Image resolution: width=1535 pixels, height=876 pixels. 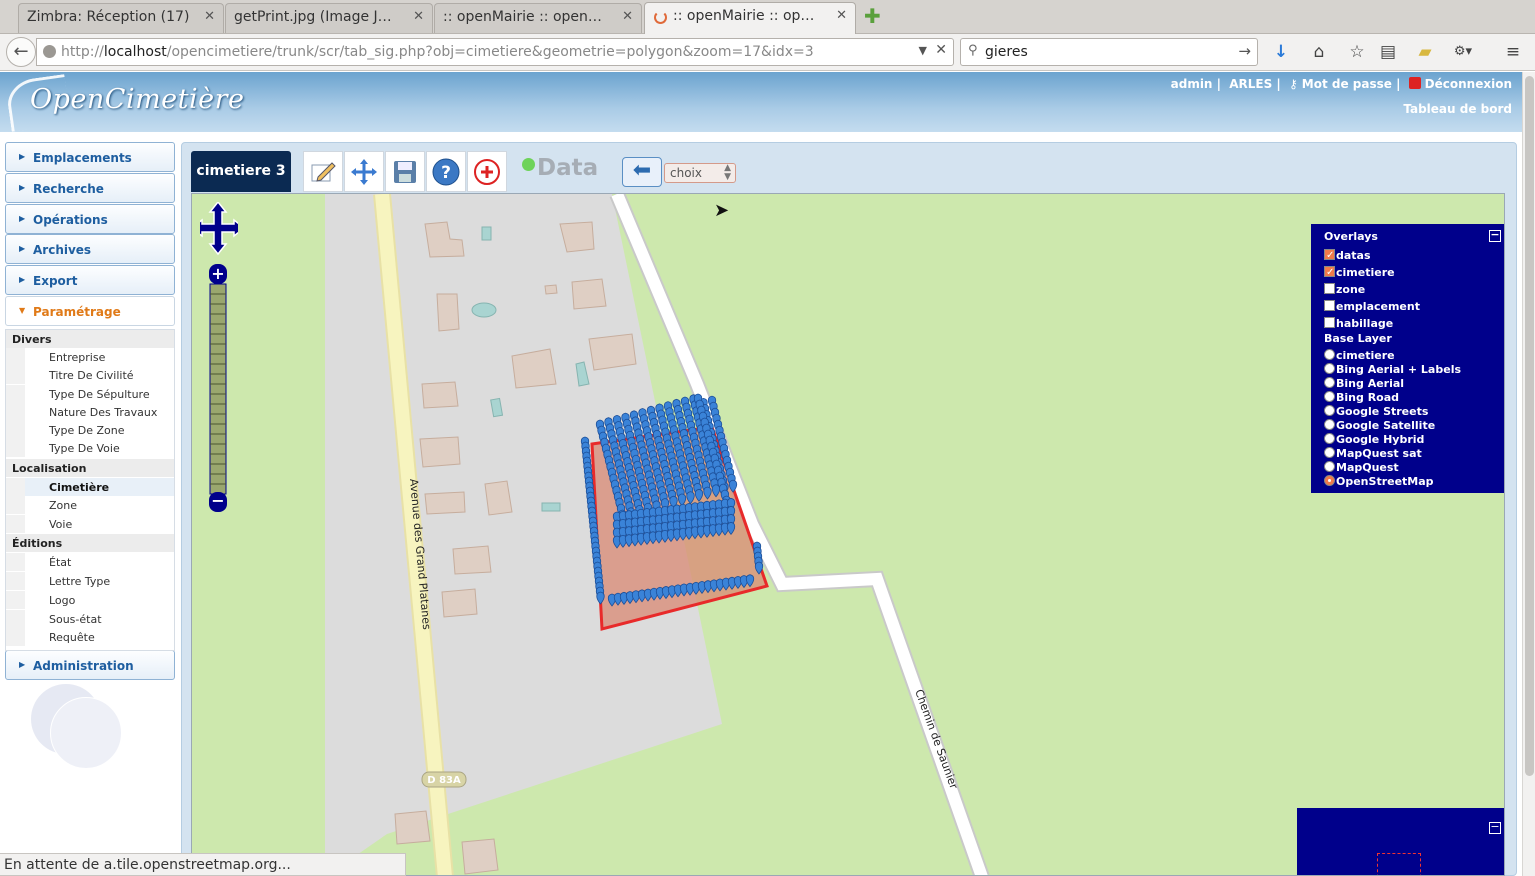 What do you see at coordinates (1414, 306) in the screenshot?
I see `overlay-emplacement: emplacement` at bounding box center [1414, 306].